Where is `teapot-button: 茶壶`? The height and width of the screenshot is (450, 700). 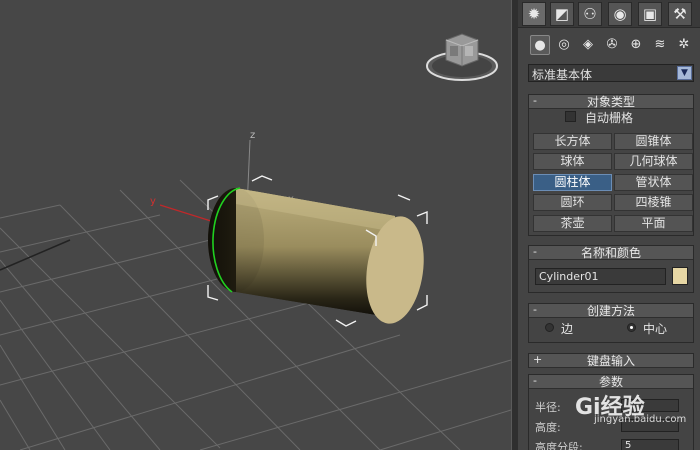
teapot-button: 茶壶 is located at coordinates (572, 223).